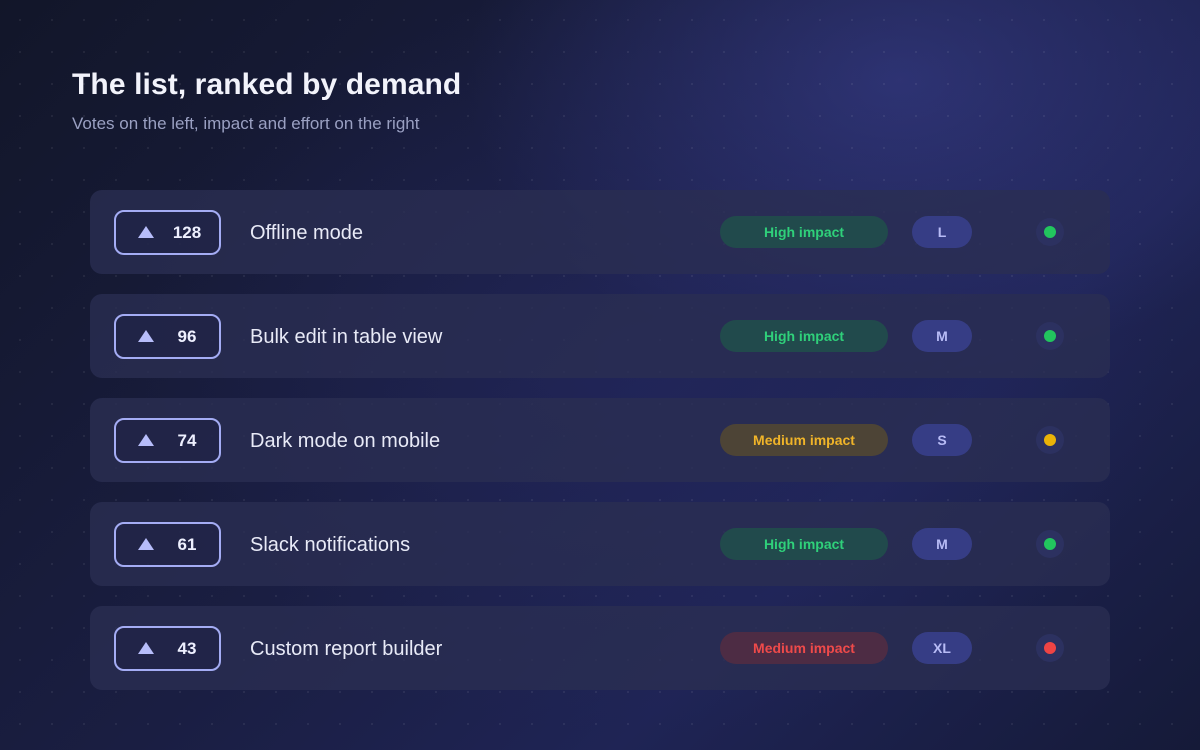 The height and width of the screenshot is (750, 1200). I want to click on item-title: Custom report builder, so click(346, 649).